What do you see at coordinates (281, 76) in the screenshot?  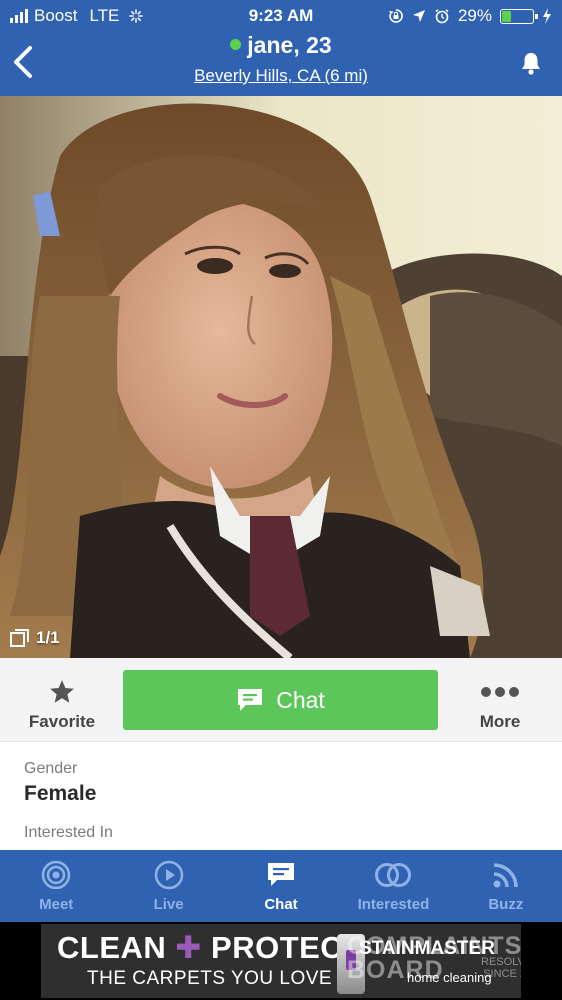 I see `profile-location-link: Beverly Hills, CA (6 mi)` at bounding box center [281, 76].